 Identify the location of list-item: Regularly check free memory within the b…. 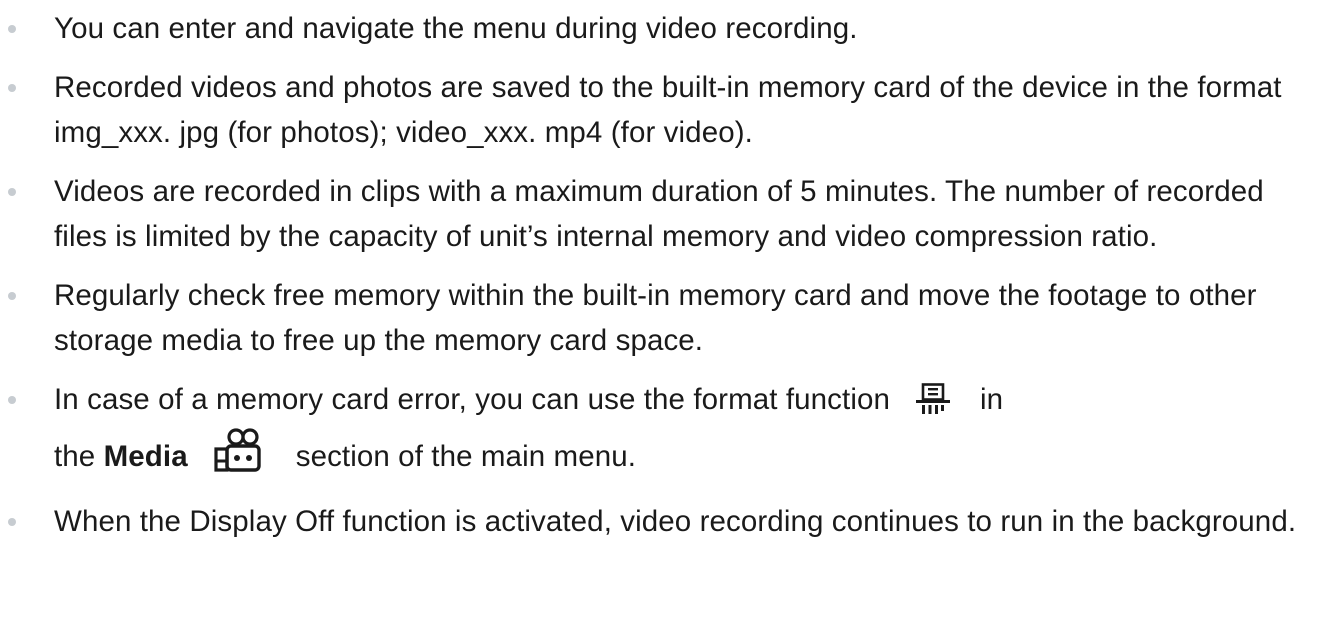
(663, 318).